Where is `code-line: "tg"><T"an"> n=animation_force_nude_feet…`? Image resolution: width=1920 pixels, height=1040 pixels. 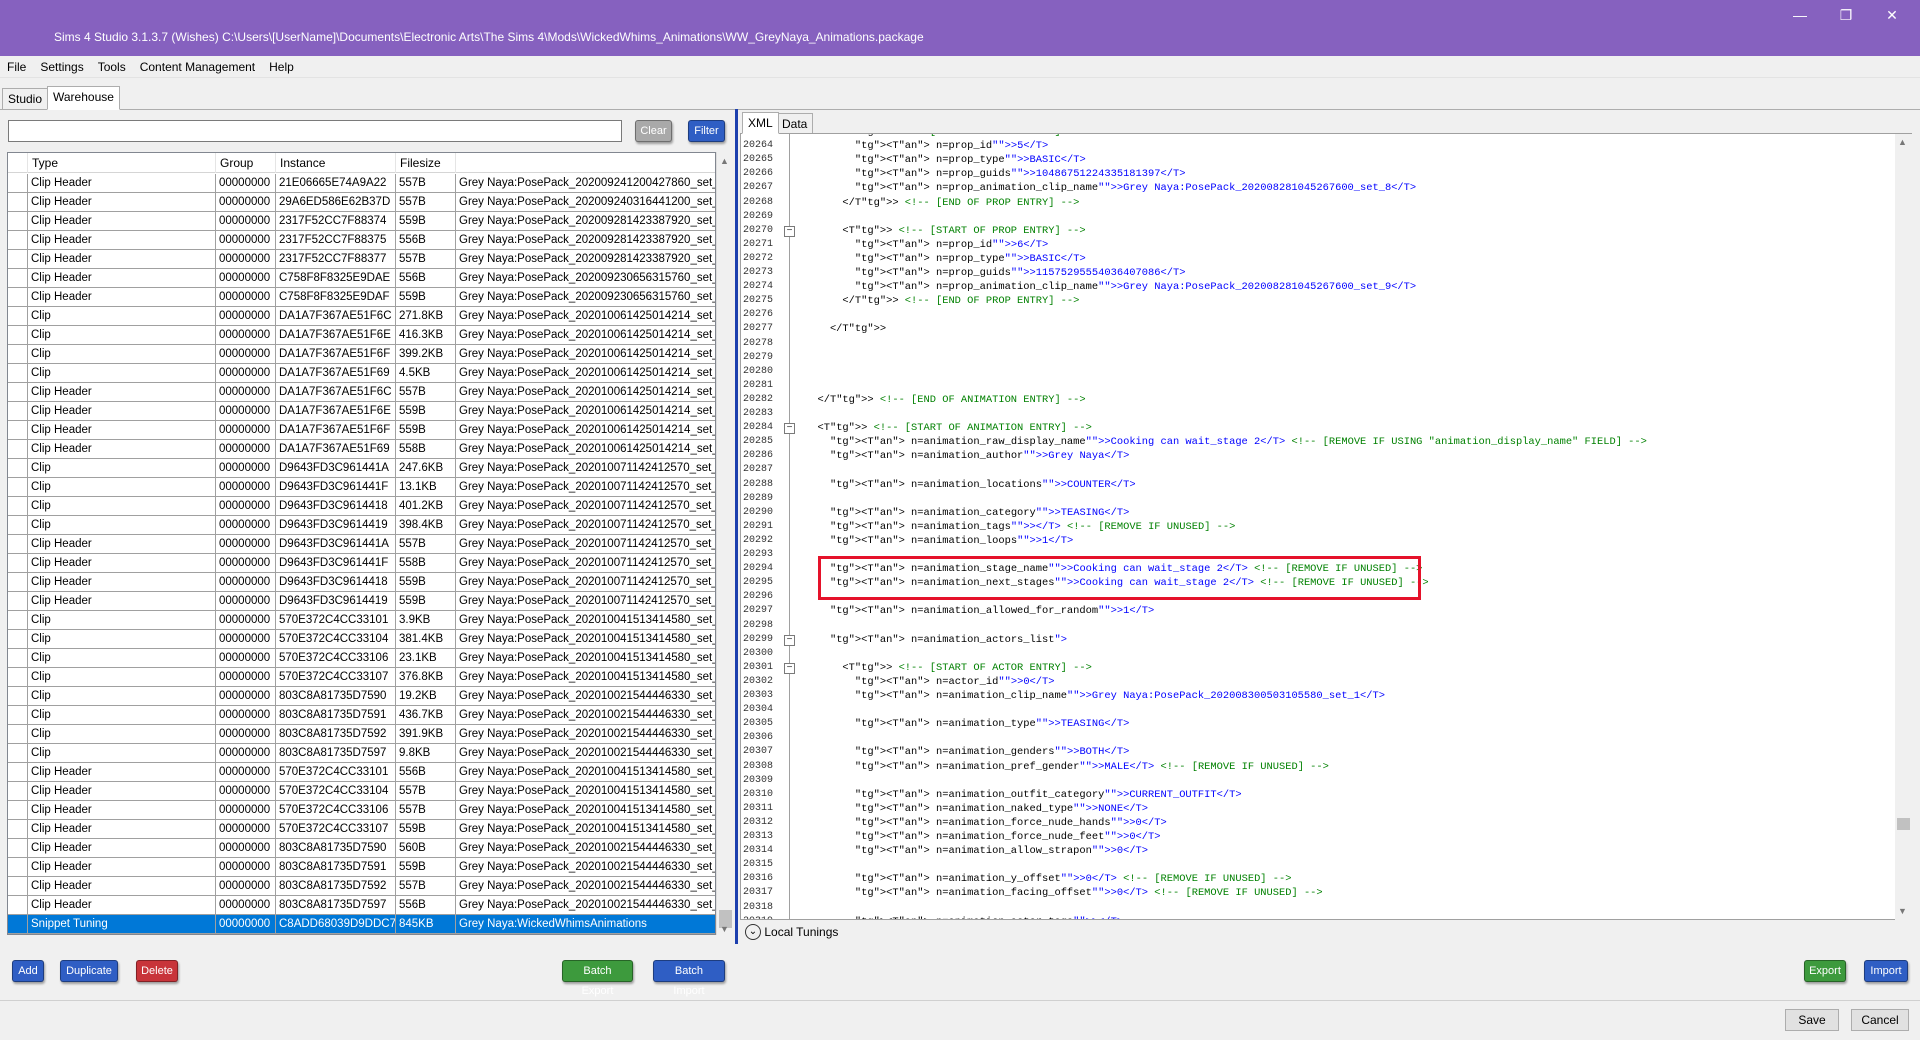
code-line: "tg"><T"an"> n=animation_force_nude_feet… is located at coordinates (983, 837).